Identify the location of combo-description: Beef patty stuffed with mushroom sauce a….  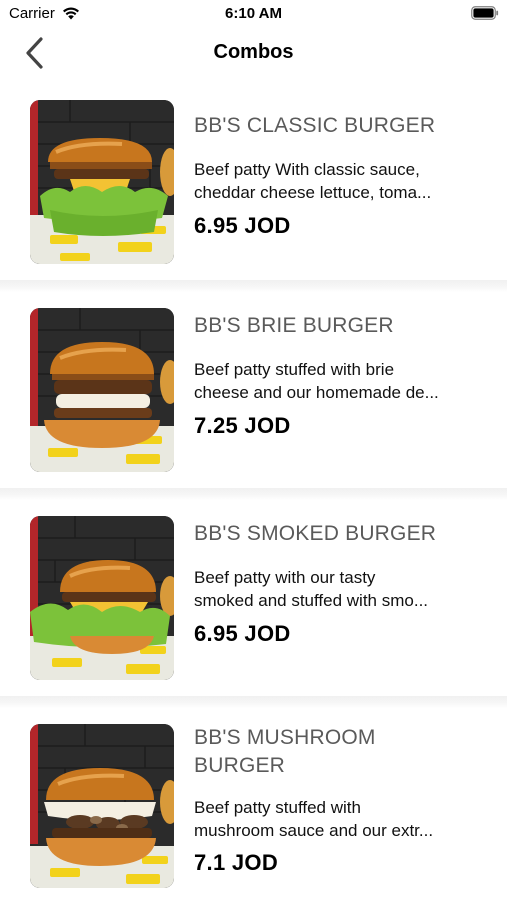
(339, 819).